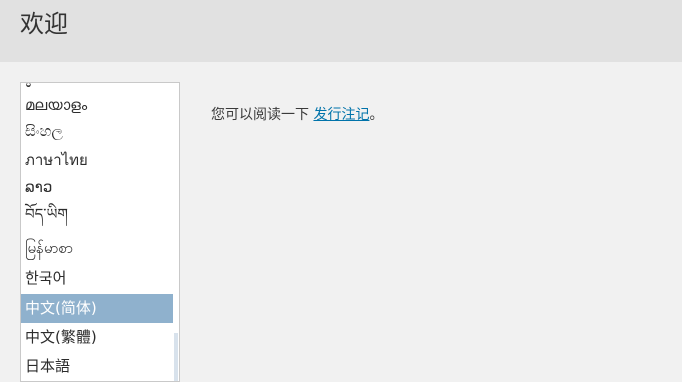 Image resolution: width=682 pixels, height=382 pixels. Describe the element at coordinates (44, 24) in the screenshot. I see `page-title: 欢迎` at that location.